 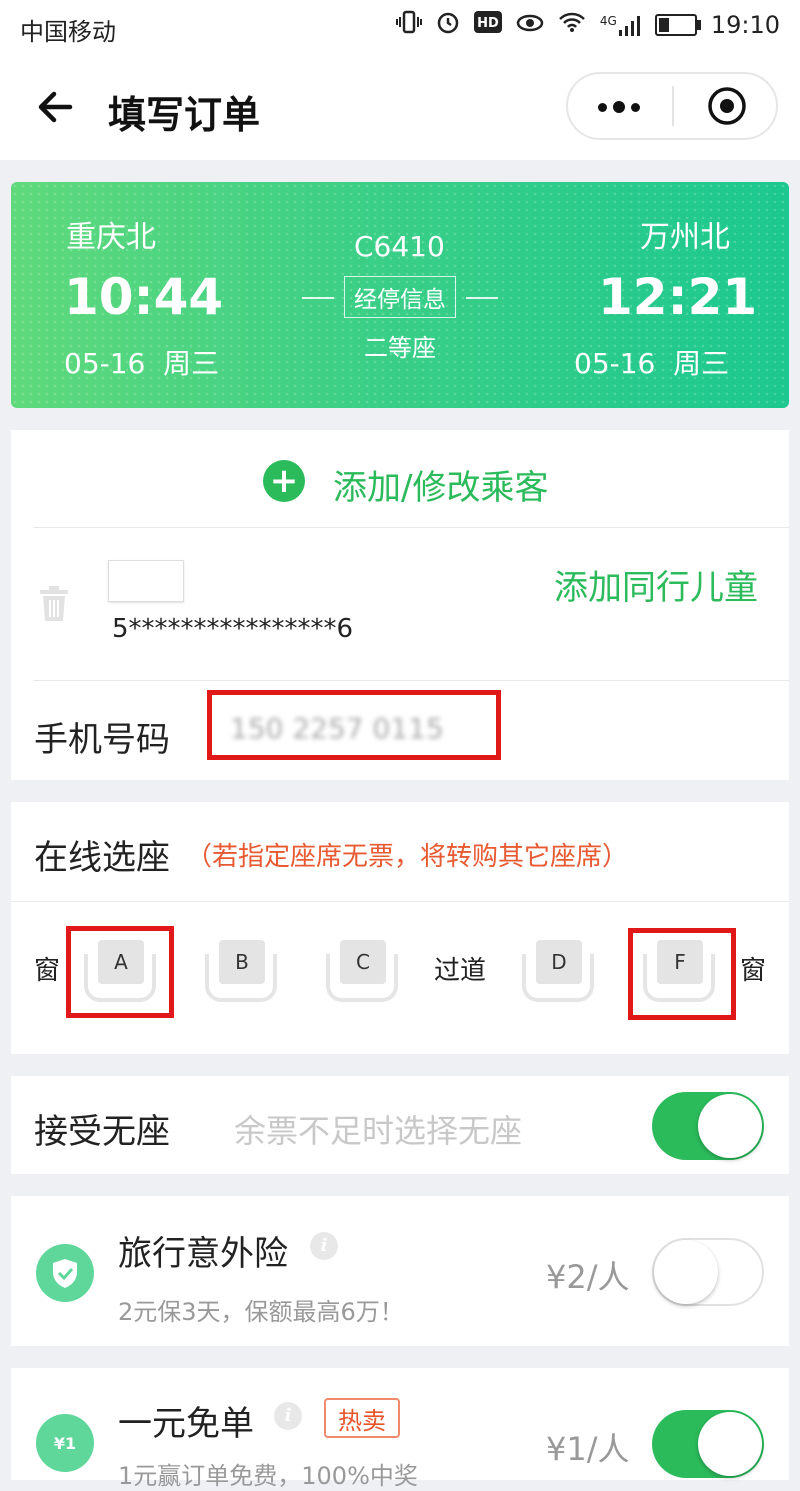 I want to click on insurance-price: ¥2/人, so click(x=588, y=1277).